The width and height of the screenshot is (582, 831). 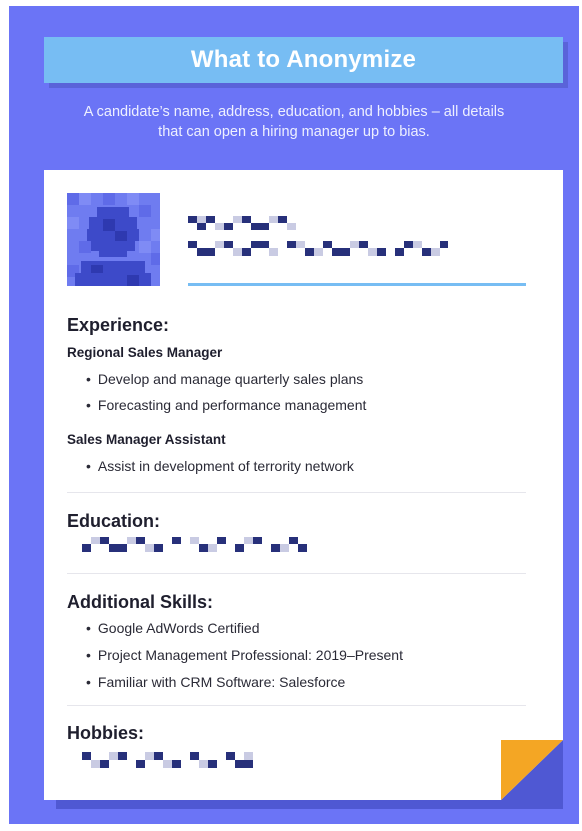 What do you see at coordinates (173, 628) in the screenshot?
I see `list-item: Google AdWords Certified` at bounding box center [173, 628].